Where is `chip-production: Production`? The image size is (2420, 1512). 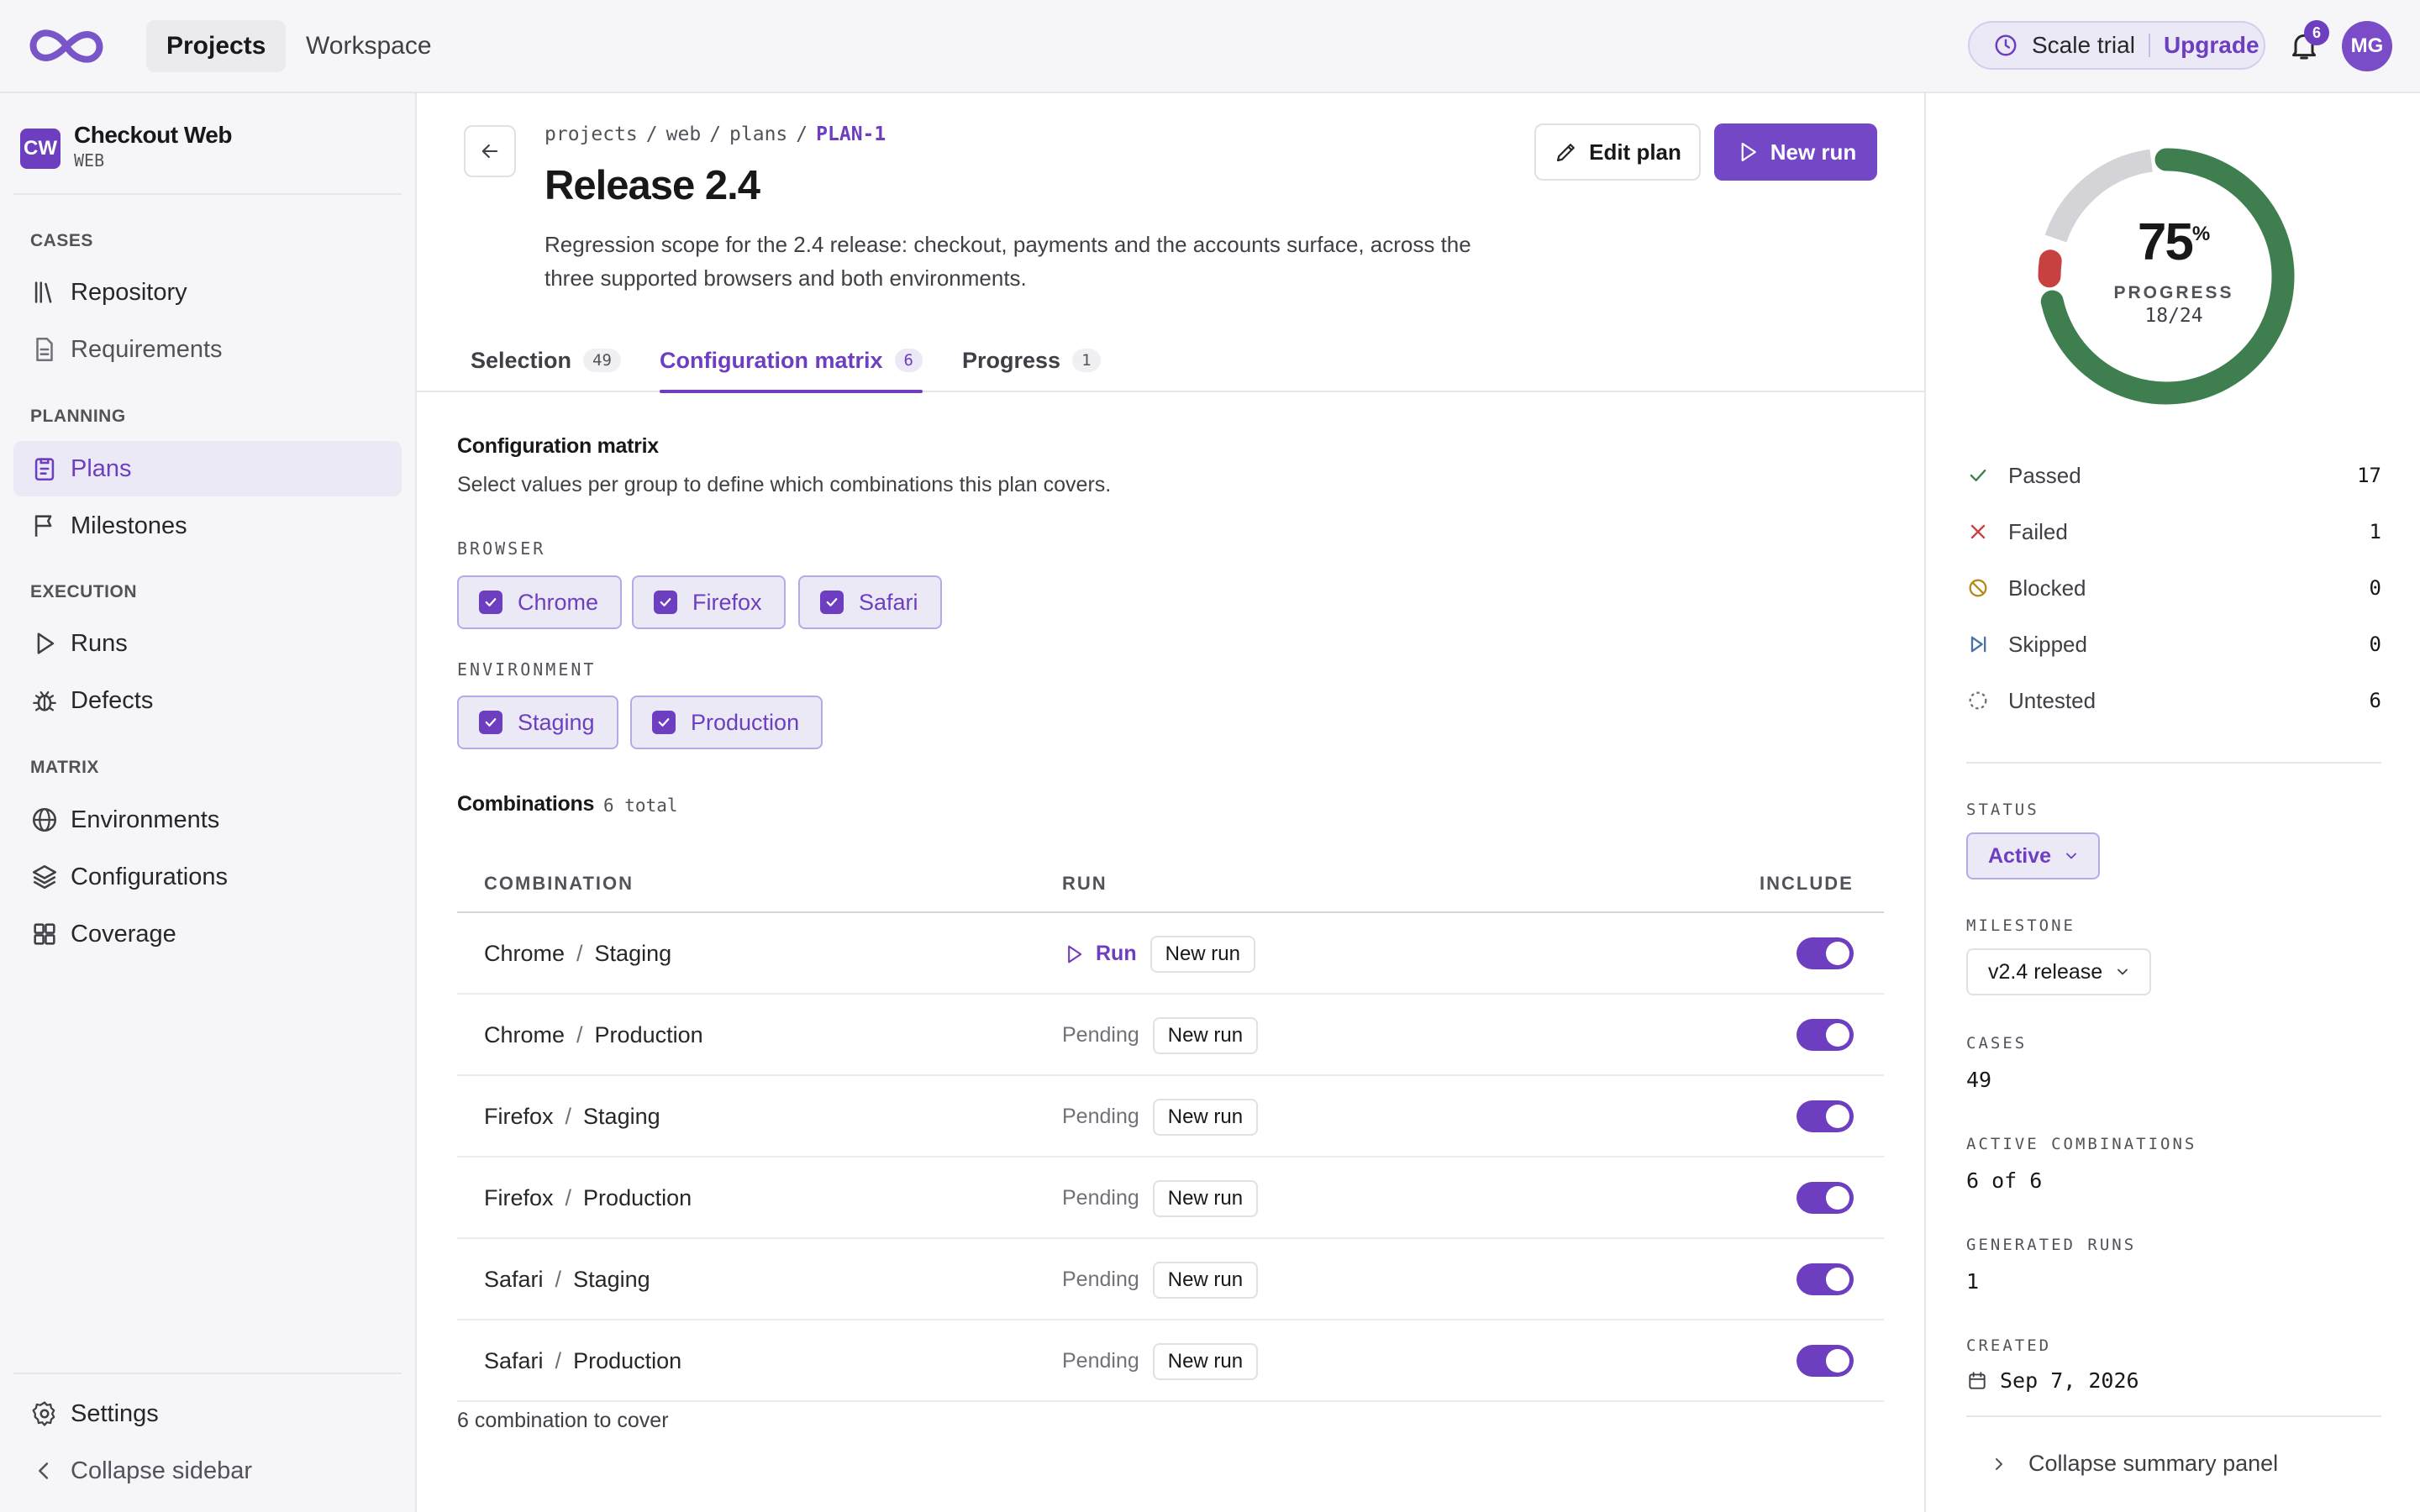 chip-production: Production is located at coordinates (726, 722).